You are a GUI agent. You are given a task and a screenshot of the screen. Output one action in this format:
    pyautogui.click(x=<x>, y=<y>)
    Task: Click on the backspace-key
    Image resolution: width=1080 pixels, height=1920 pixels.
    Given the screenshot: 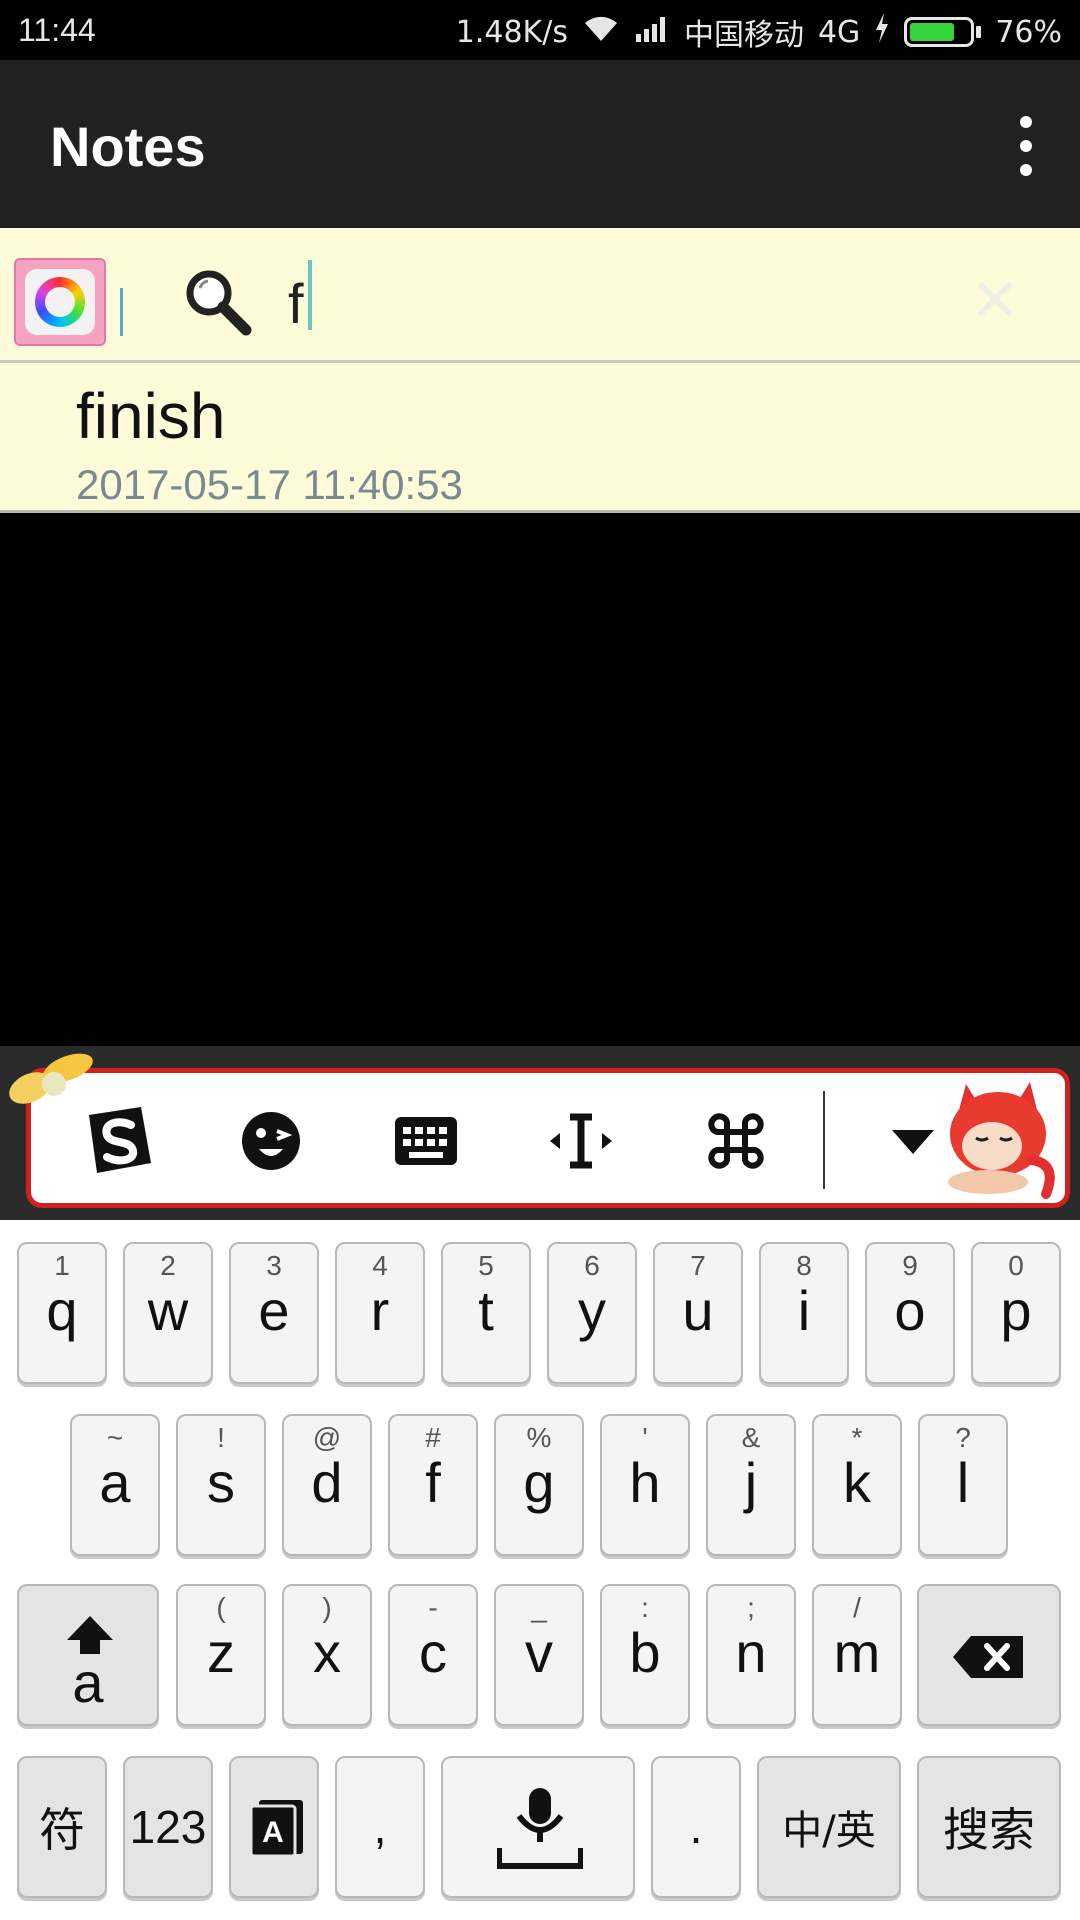 What is the action you would take?
    pyautogui.click(x=989, y=1655)
    